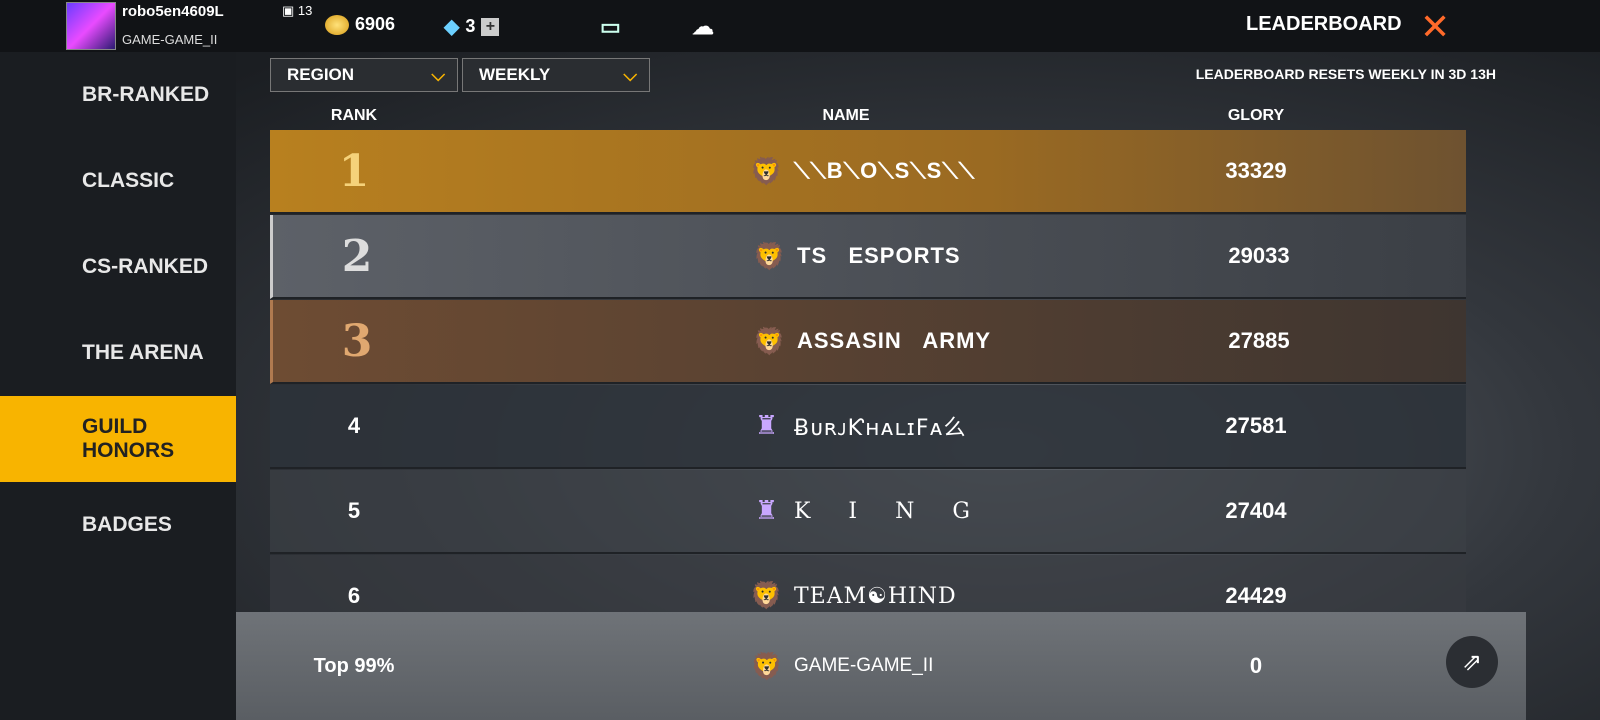  I want to click on sidebar-item-classic: CLASSIC, so click(118, 181).